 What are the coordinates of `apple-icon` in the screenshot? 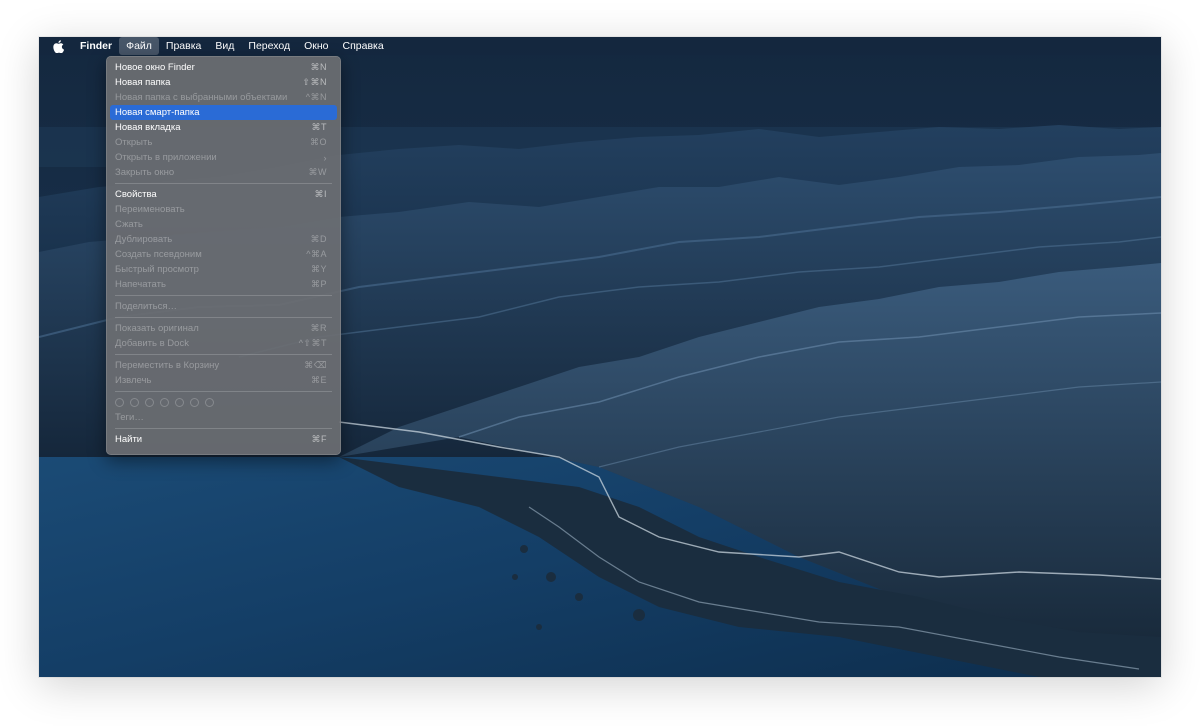 It's located at (58, 46).